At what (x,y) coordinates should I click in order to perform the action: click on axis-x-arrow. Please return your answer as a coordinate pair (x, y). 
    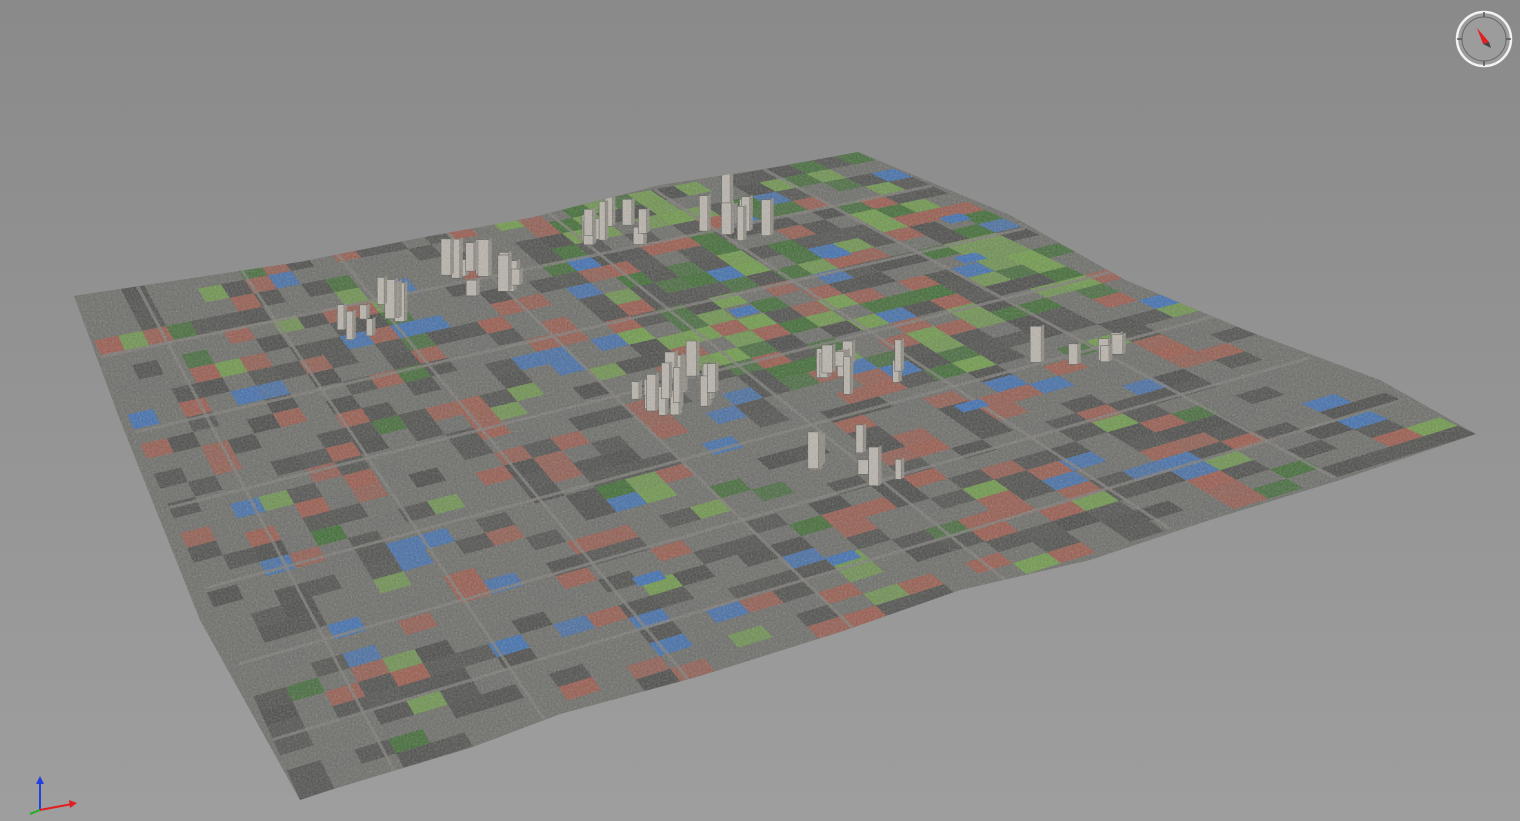
    Looking at the image, I should click on (73, 804).